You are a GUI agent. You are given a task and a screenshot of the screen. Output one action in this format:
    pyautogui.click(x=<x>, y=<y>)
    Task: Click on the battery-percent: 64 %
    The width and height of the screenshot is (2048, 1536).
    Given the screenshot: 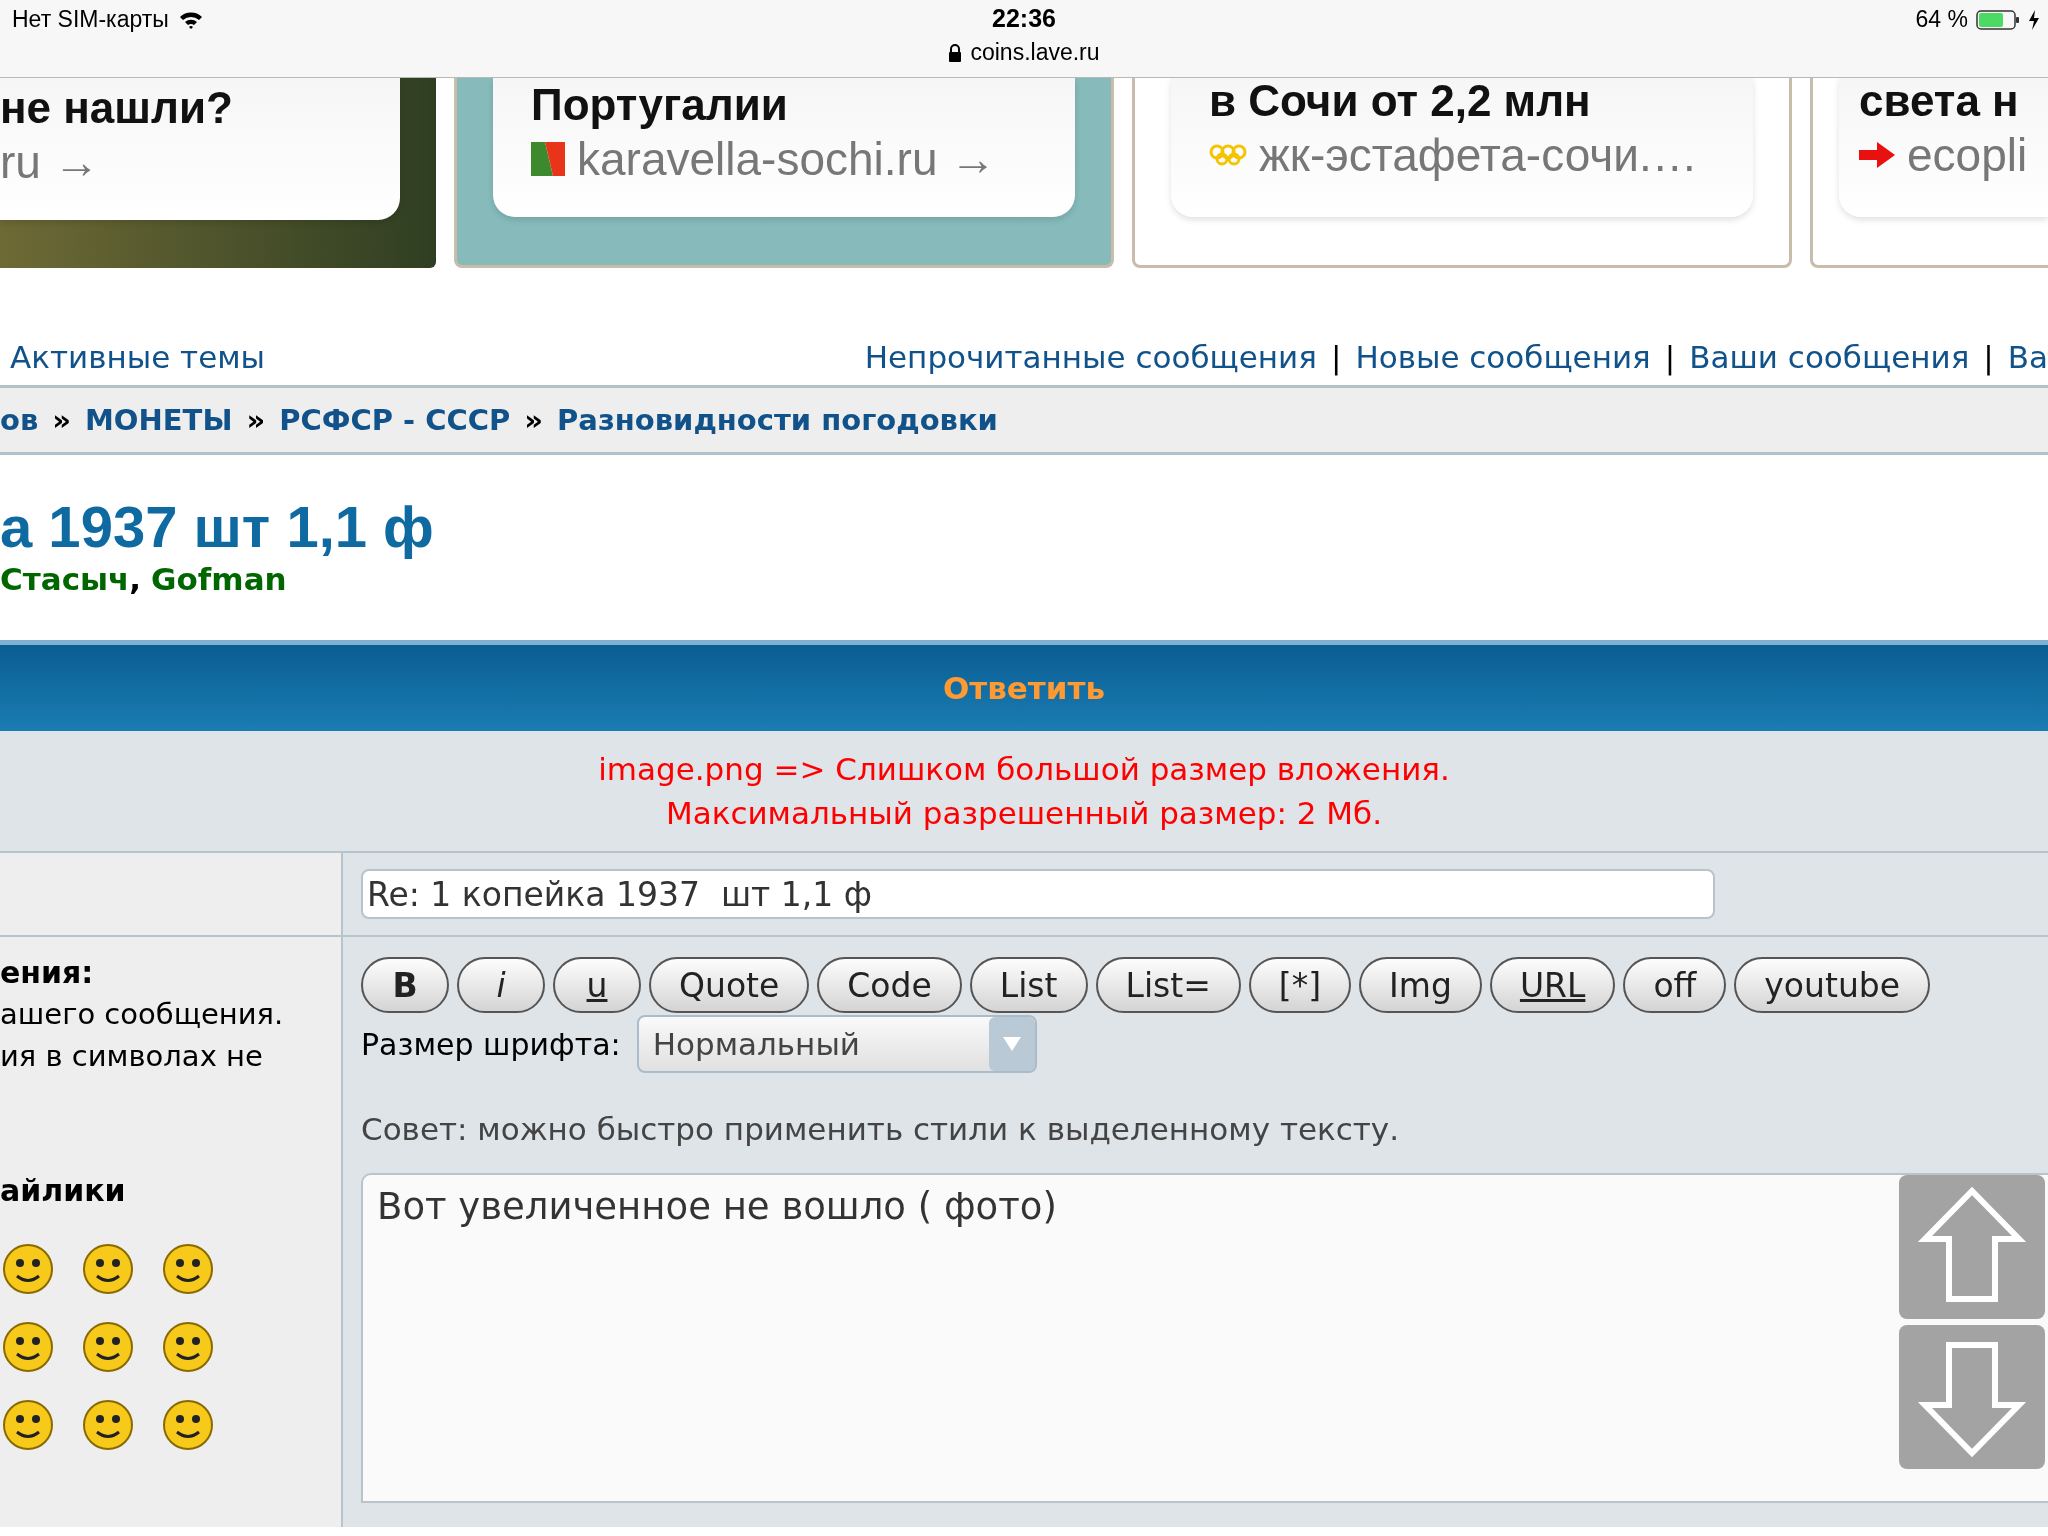 What is the action you would take?
    pyautogui.click(x=1941, y=19)
    